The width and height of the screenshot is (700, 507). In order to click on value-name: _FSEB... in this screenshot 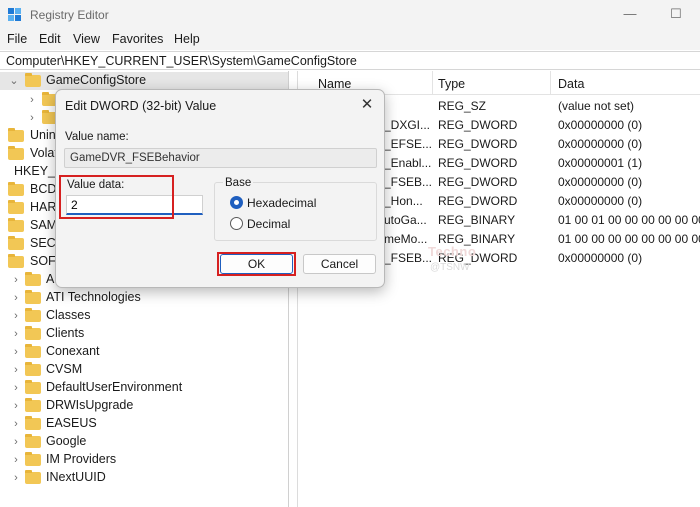, I will do `click(408, 258)`.